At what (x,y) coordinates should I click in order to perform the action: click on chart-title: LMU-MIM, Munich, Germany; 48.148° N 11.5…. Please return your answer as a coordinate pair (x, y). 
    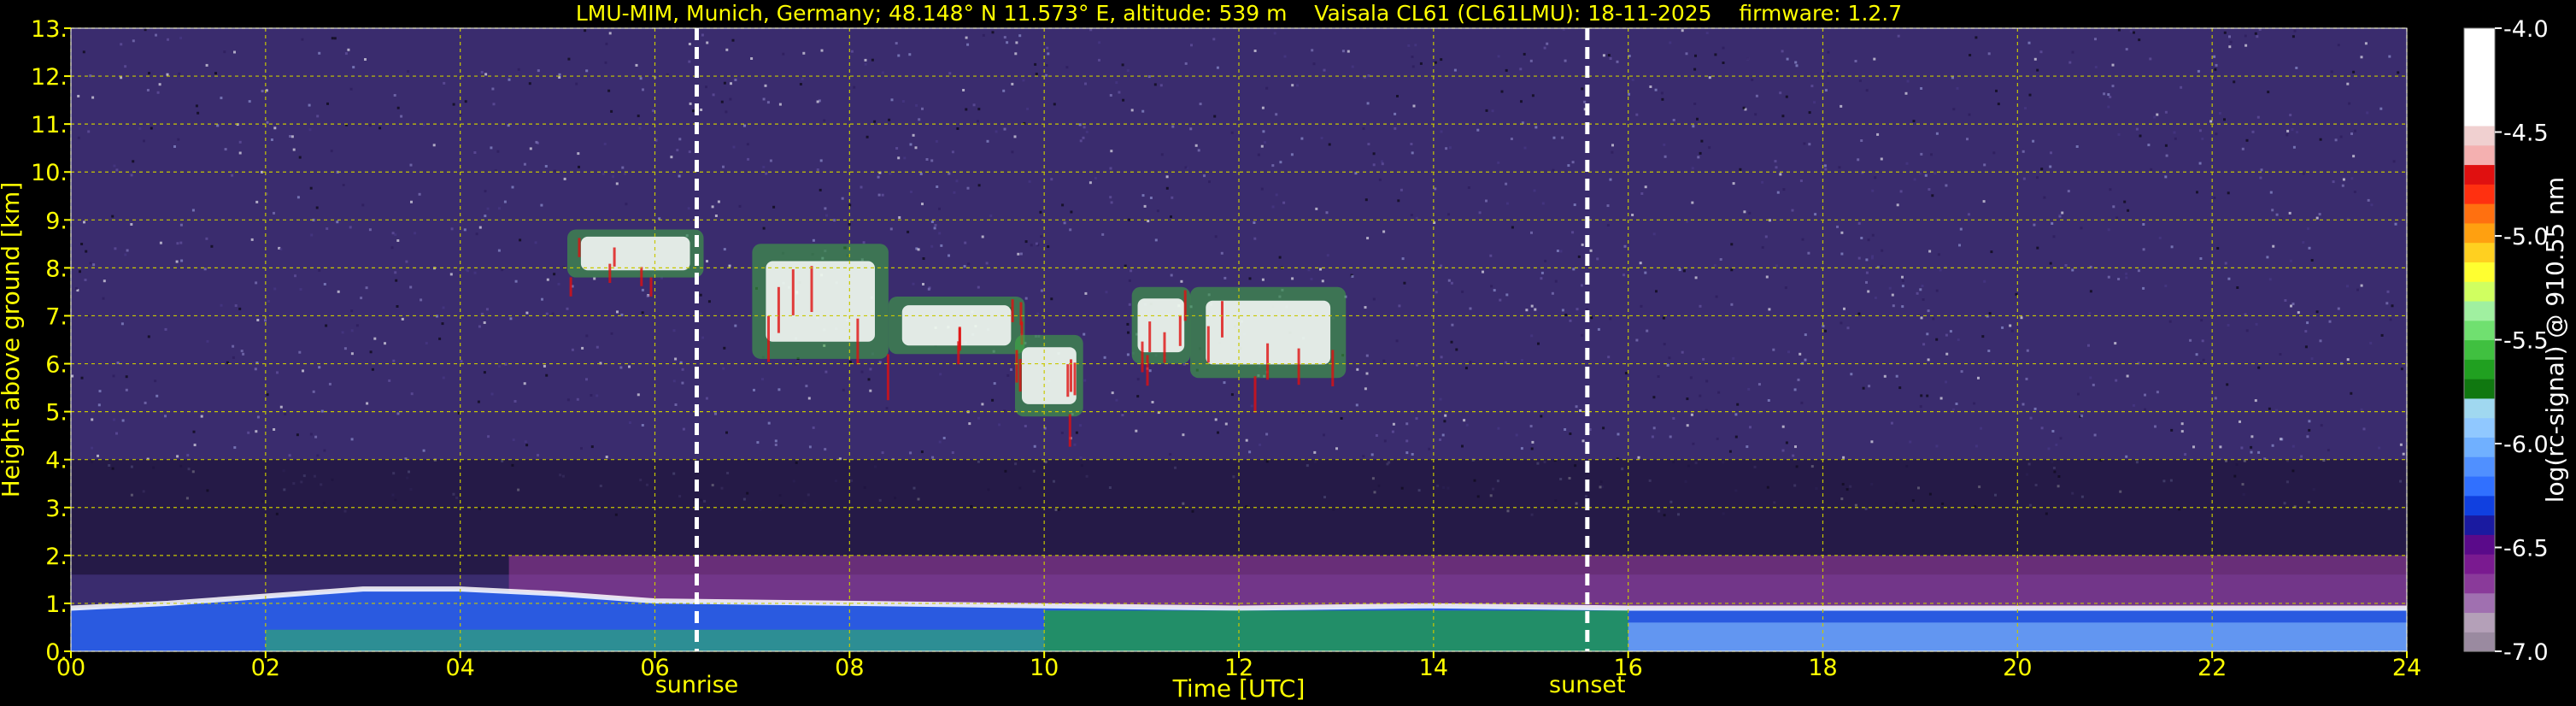
    Looking at the image, I should click on (1239, 13).